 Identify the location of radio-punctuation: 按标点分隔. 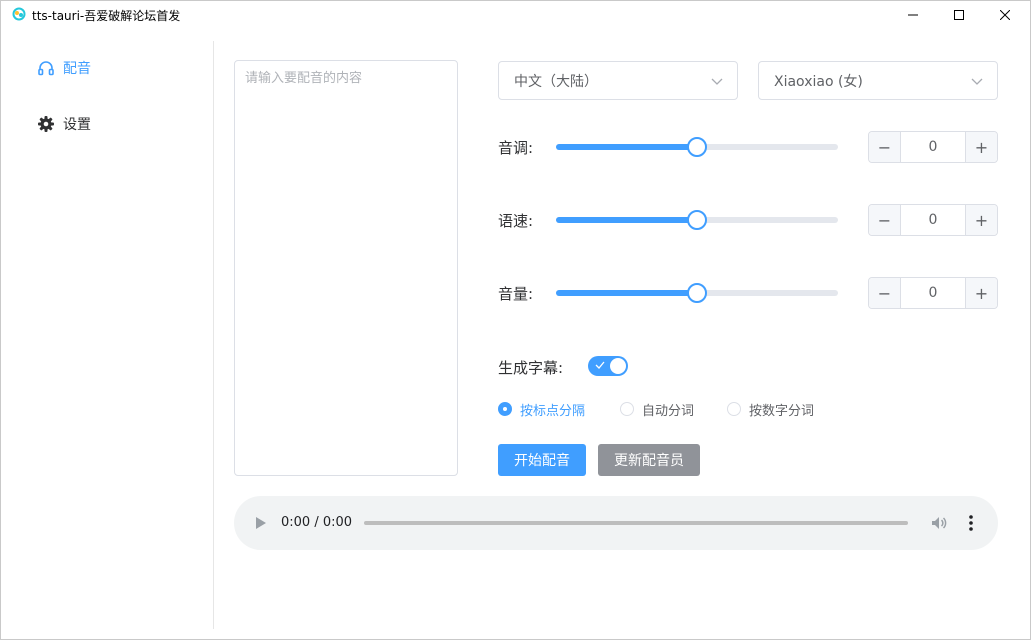
(542, 409).